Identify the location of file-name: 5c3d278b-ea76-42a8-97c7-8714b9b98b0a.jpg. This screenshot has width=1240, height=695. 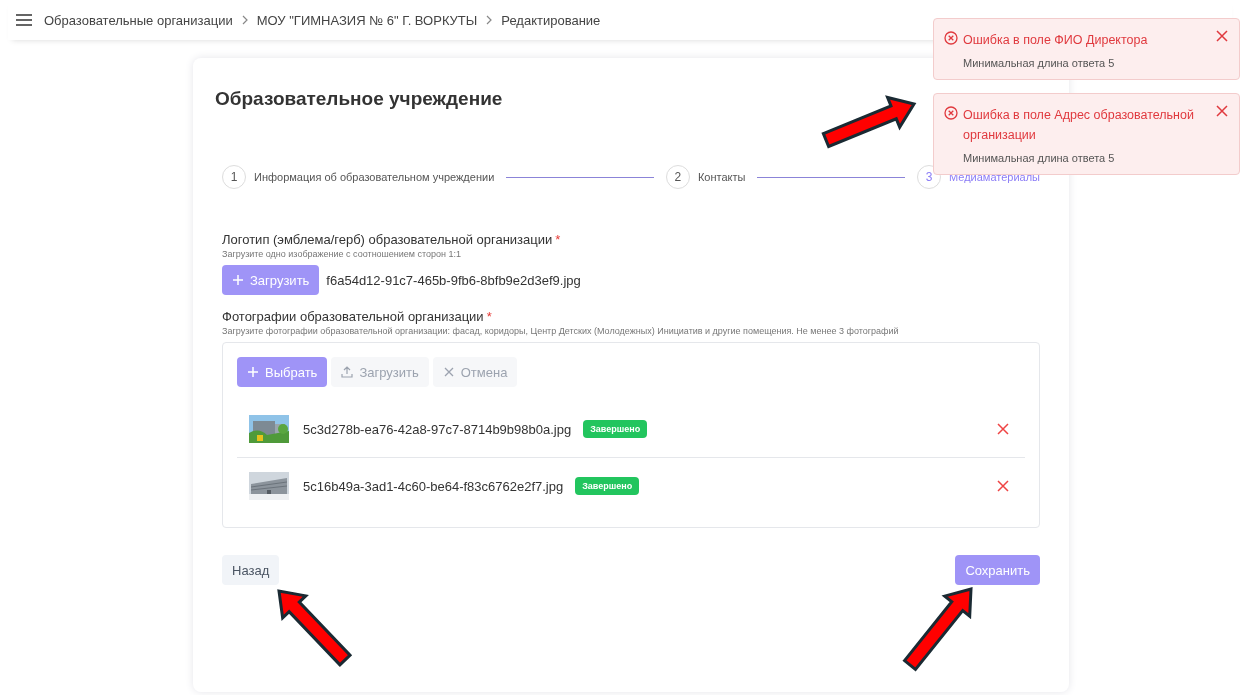
(437, 429).